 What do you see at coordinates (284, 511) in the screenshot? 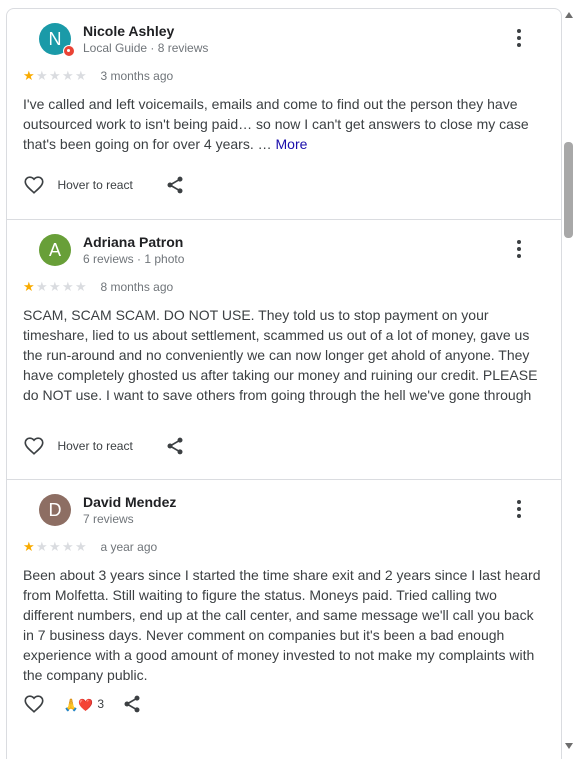
I see `review-header: D David Mendez 7 reviews` at bounding box center [284, 511].